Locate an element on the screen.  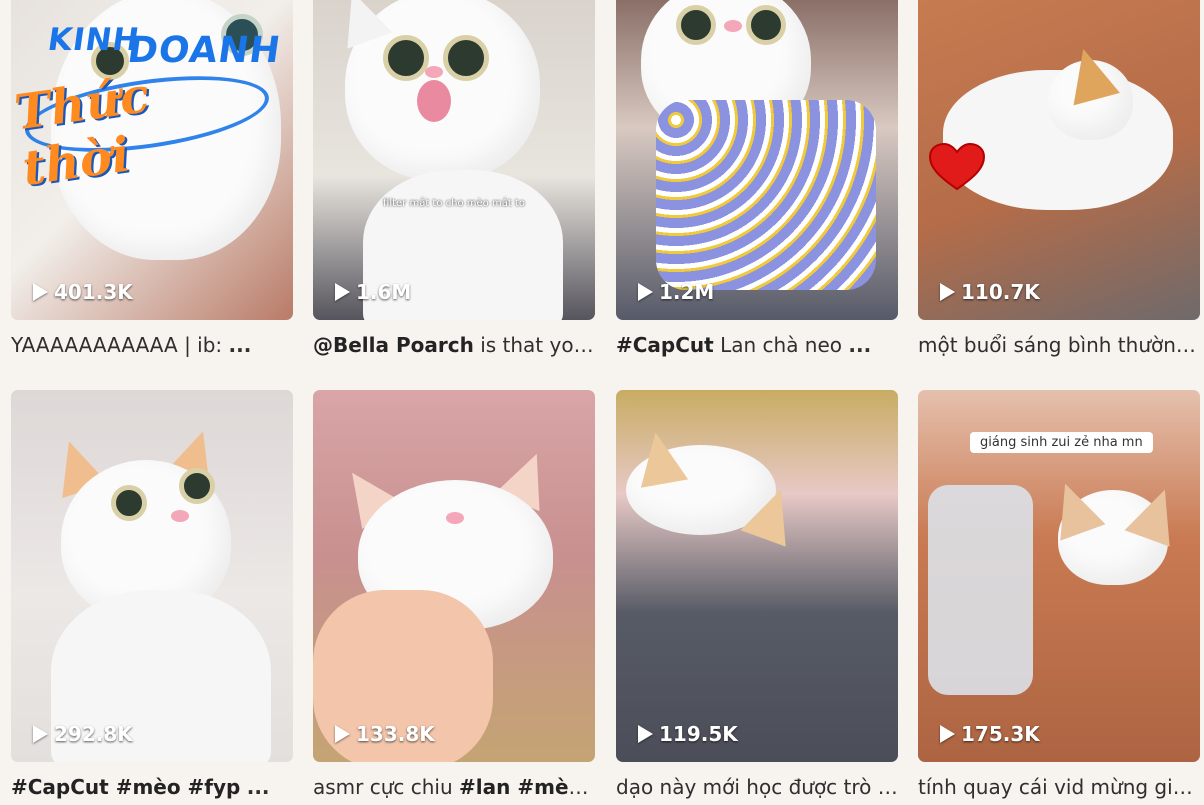
view-count: 1.2M is located at coordinates (676, 292).